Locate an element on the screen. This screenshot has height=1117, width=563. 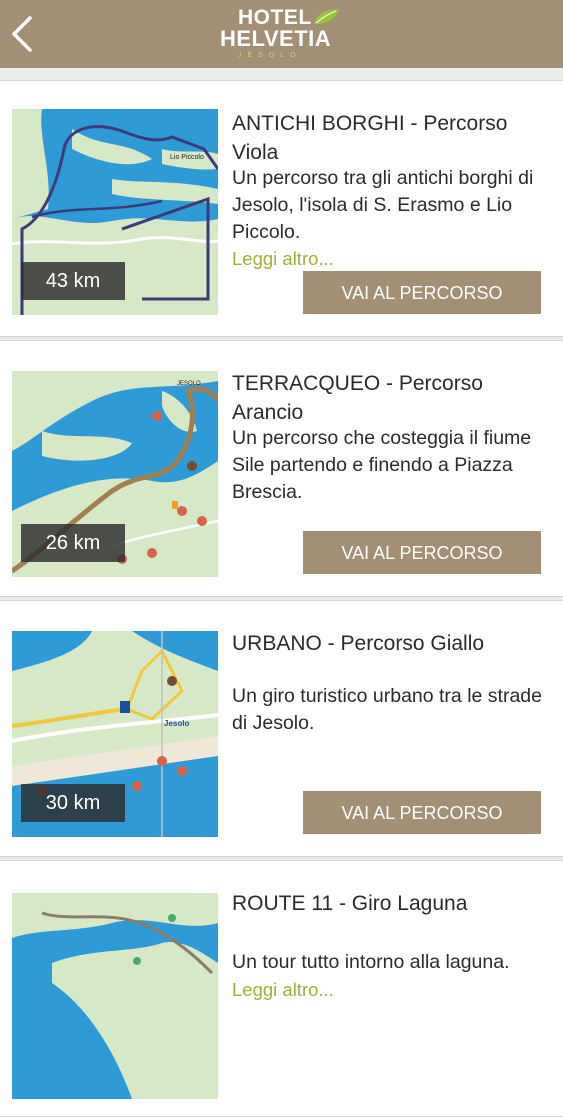
distance-badge: 30 km is located at coordinates (73, 803).